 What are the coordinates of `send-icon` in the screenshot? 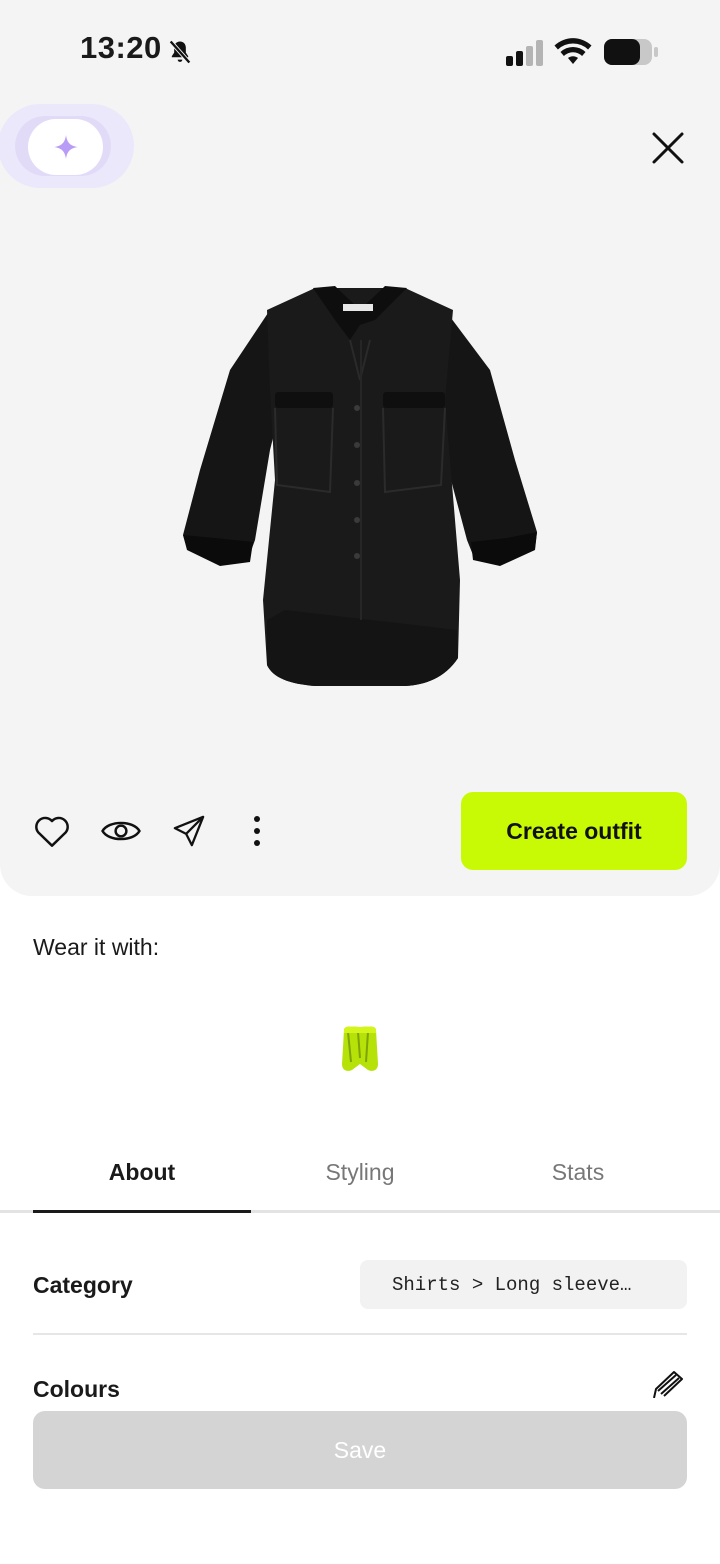 It's located at (189, 831).